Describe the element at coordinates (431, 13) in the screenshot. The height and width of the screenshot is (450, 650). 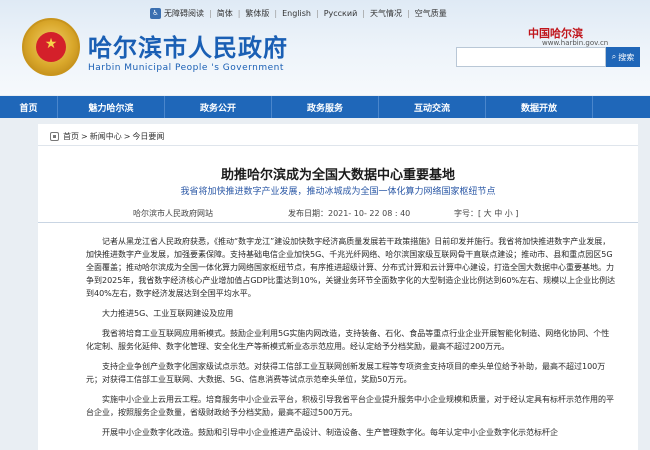
I see `air-quality-link: 空气质量` at that location.